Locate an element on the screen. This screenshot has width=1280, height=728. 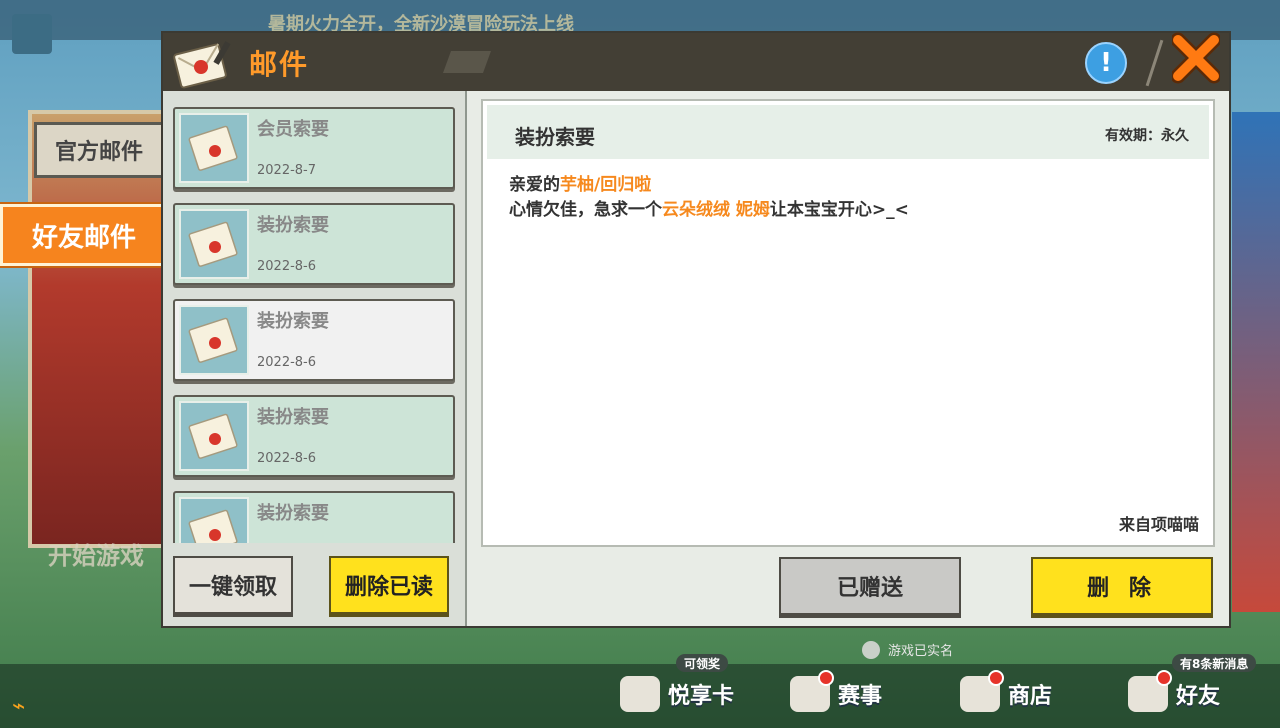
verified-text: 游戏已实名 is located at coordinates (921, 651).